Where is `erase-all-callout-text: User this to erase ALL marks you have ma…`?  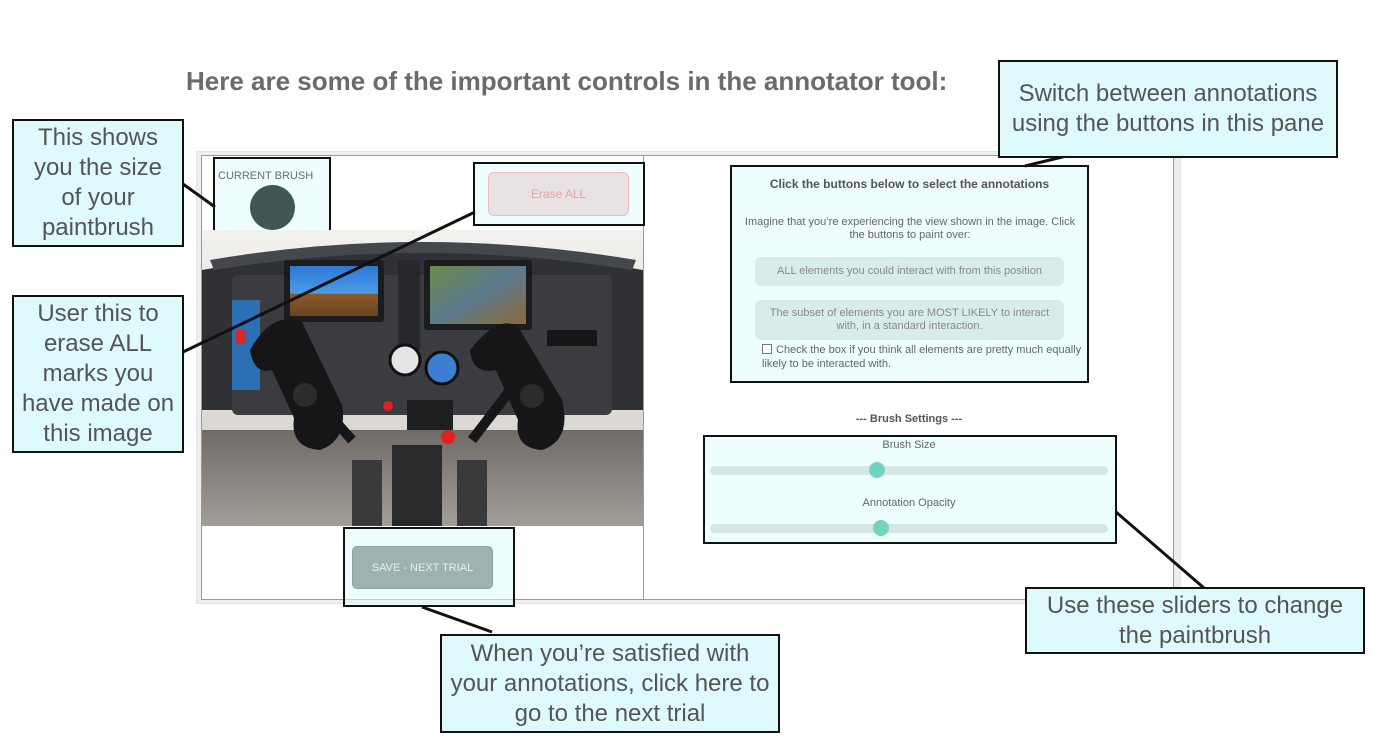
erase-all-callout-text: User this to erase ALL marks you have ma… is located at coordinates (98, 373).